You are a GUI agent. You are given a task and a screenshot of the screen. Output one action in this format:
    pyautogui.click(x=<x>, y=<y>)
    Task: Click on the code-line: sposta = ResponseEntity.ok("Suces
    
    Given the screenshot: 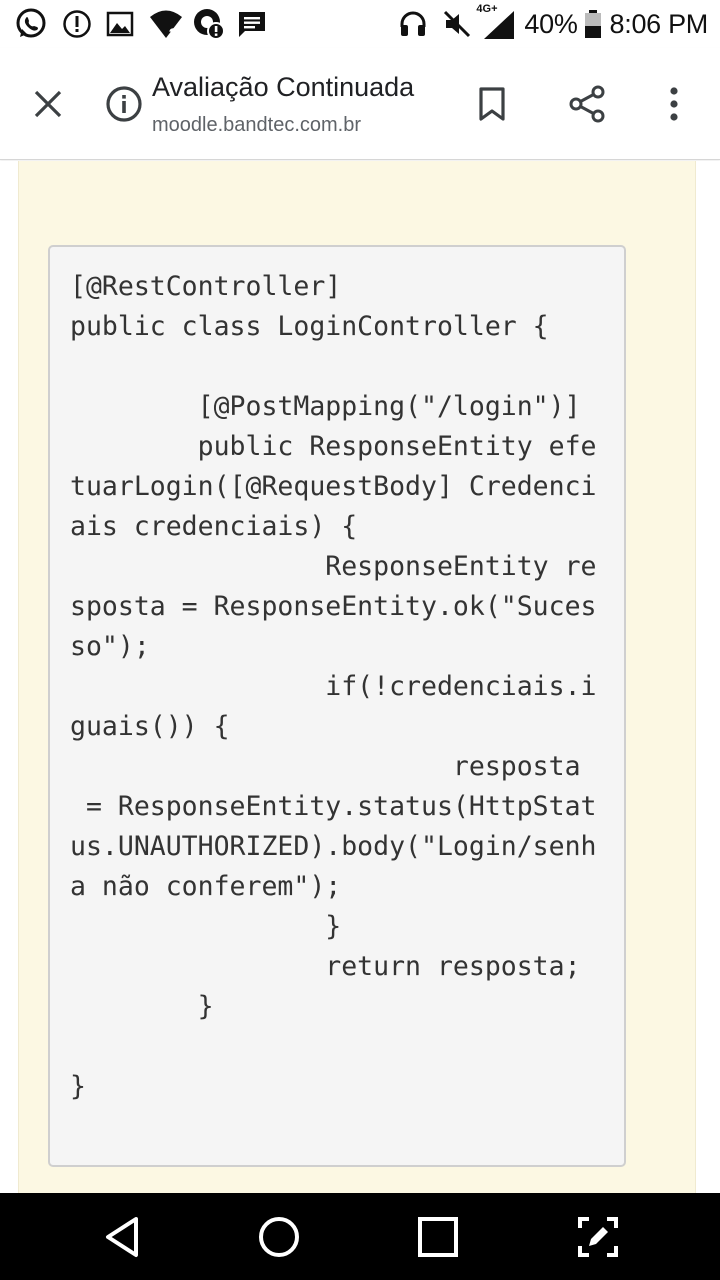 What is the action you would take?
    pyautogui.click(x=333, y=606)
    